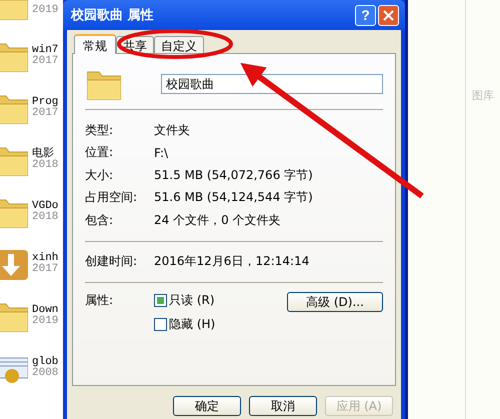 The image size is (500, 419). Describe the element at coordinates (161, 153) in the screenshot. I see `property-value: F:\` at that location.